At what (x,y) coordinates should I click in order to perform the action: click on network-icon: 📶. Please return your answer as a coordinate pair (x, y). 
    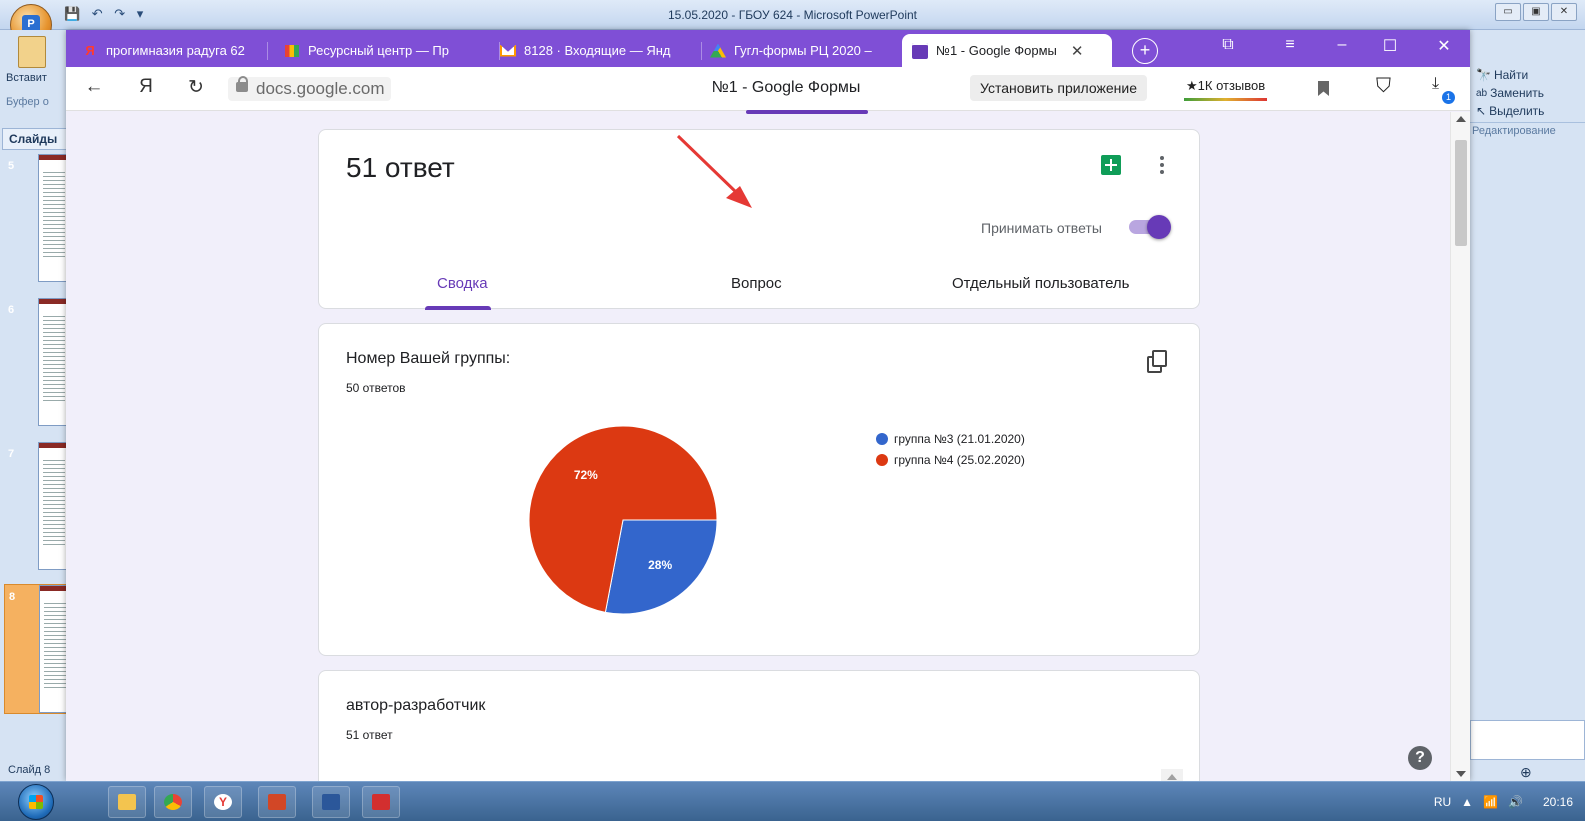
    Looking at the image, I should click on (1490, 802).